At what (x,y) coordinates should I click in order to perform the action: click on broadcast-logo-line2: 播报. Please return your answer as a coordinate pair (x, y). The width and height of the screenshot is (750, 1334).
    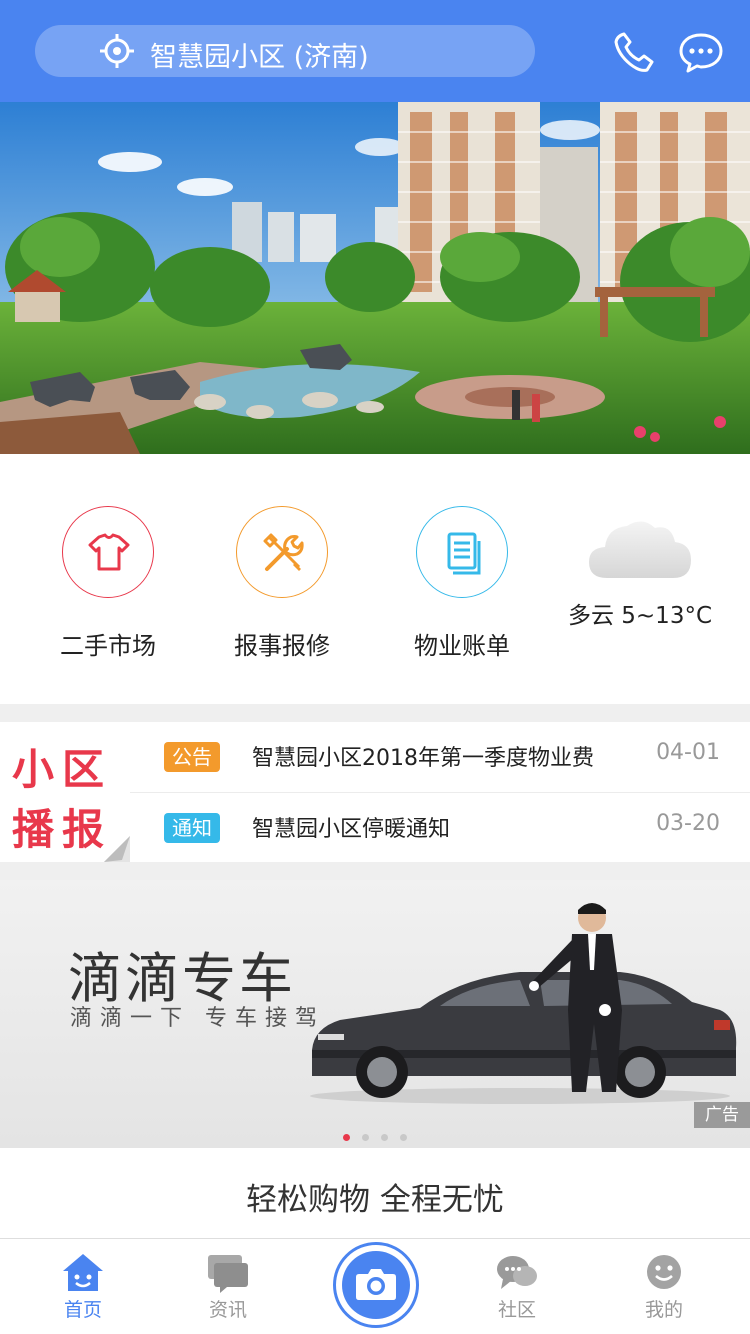
    Looking at the image, I should click on (62, 829).